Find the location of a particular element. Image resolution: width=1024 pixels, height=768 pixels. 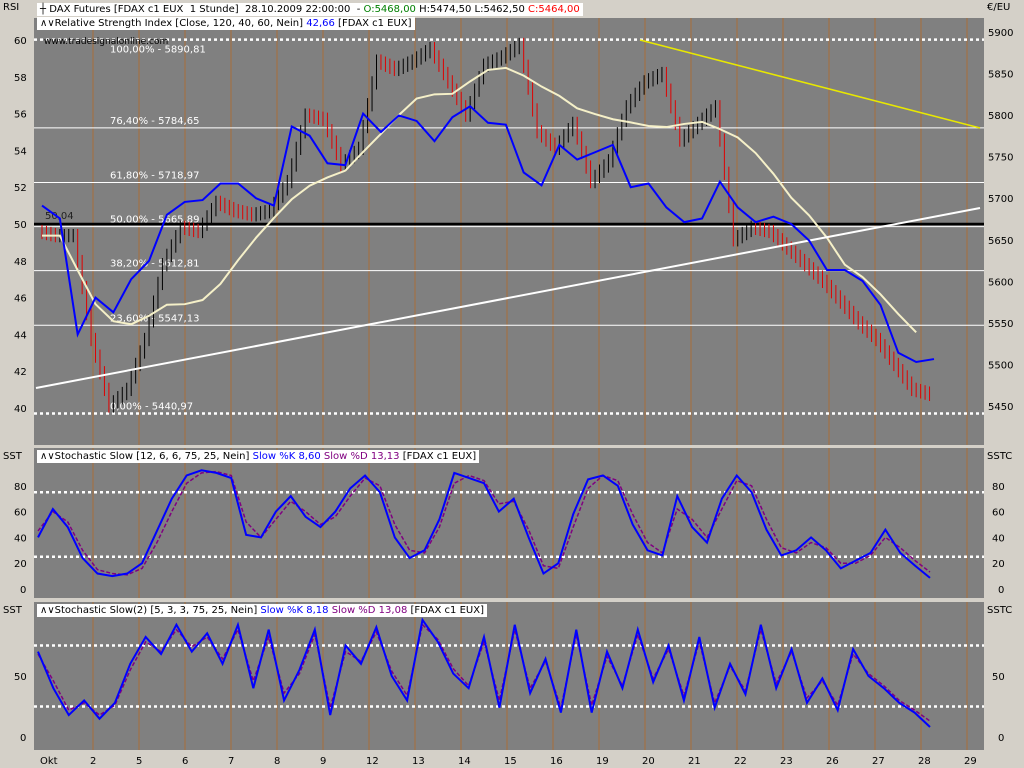

rsi-tick-label: 60 is located at coordinates (20, 41).